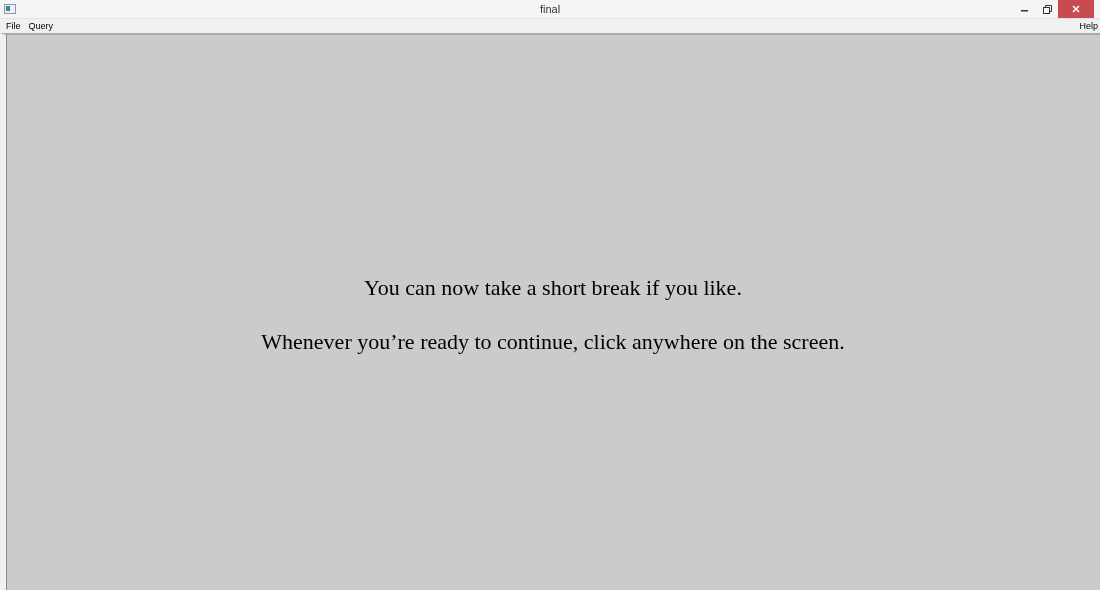  Describe the element at coordinates (13, 26) in the screenshot. I see `menu-item: File` at that location.